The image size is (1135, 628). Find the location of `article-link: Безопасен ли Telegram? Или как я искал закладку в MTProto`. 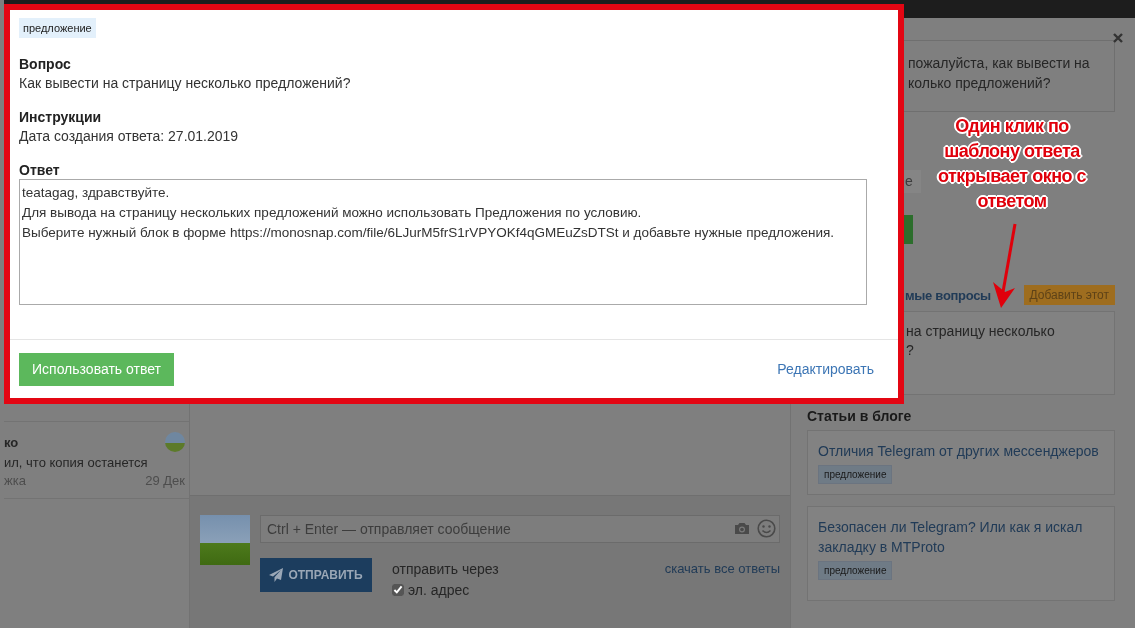

article-link: Безопасен ли Telegram? Или как я искал закладку в MTProto is located at coordinates (961, 537).